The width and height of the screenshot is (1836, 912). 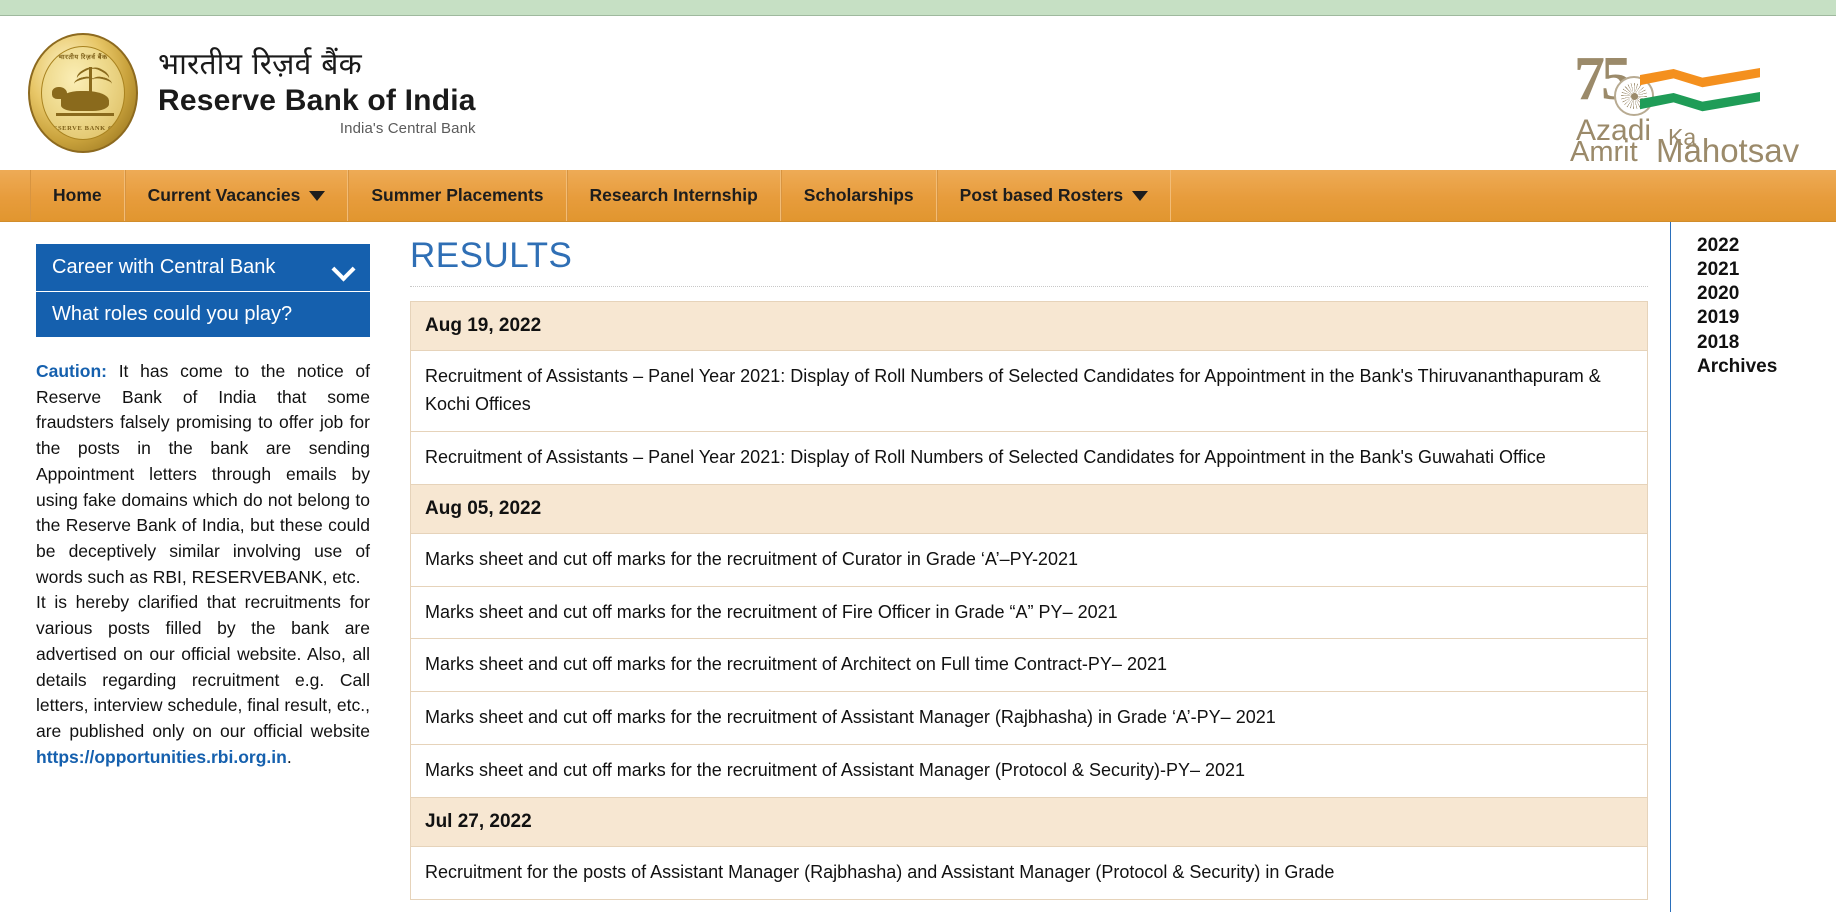 What do you see at coordinates (1700, 78) in the screenshot?
I see `flag-saffron-band-icon` at bounding box center [1700, 78].